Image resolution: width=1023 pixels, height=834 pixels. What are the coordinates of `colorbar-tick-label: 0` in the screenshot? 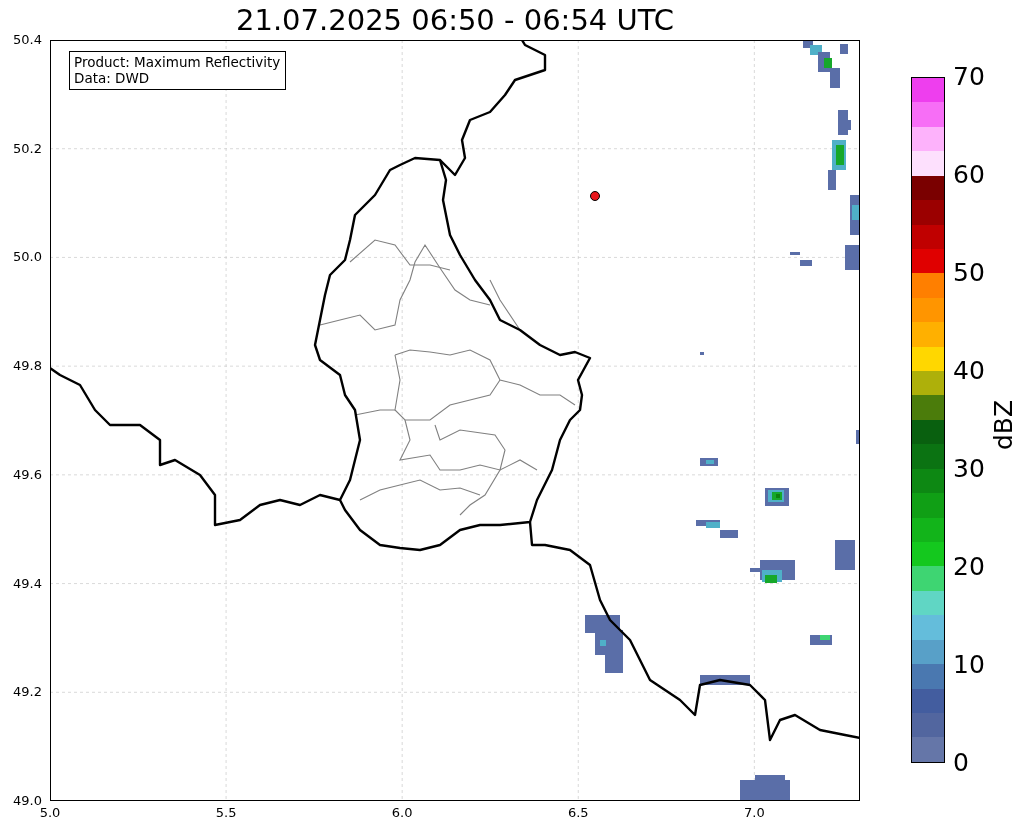 It's located at (961, 762).